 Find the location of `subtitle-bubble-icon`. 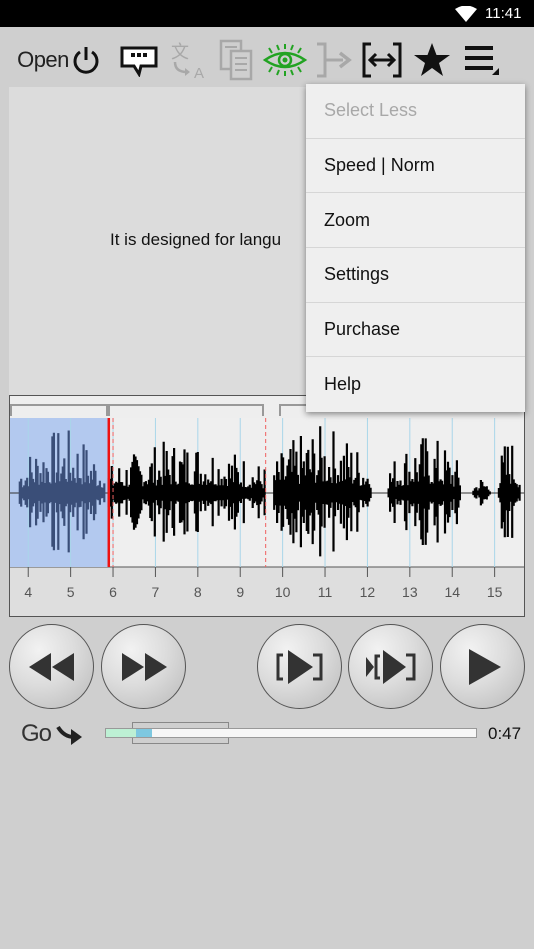

subtitle-bubble-icon is located at coordinates (139, 61).